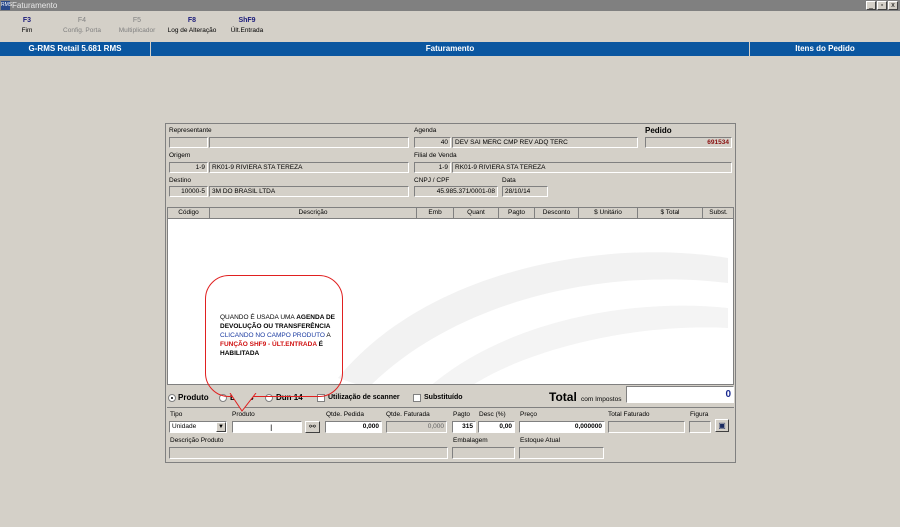  I want to click on figura-field, so click(700, 427).